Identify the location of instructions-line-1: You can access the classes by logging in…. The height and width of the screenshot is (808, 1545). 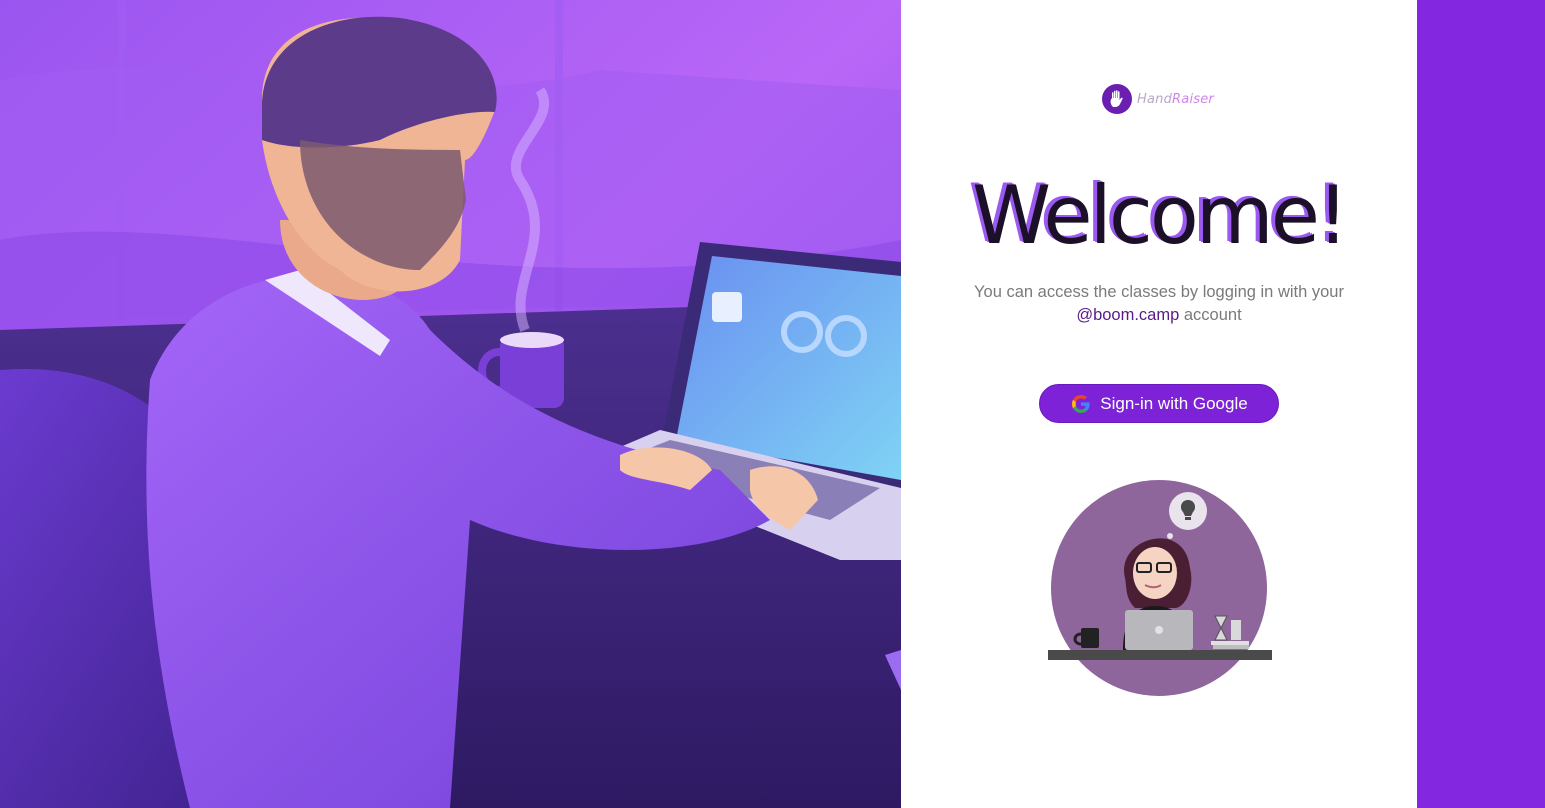
(1159, 292).